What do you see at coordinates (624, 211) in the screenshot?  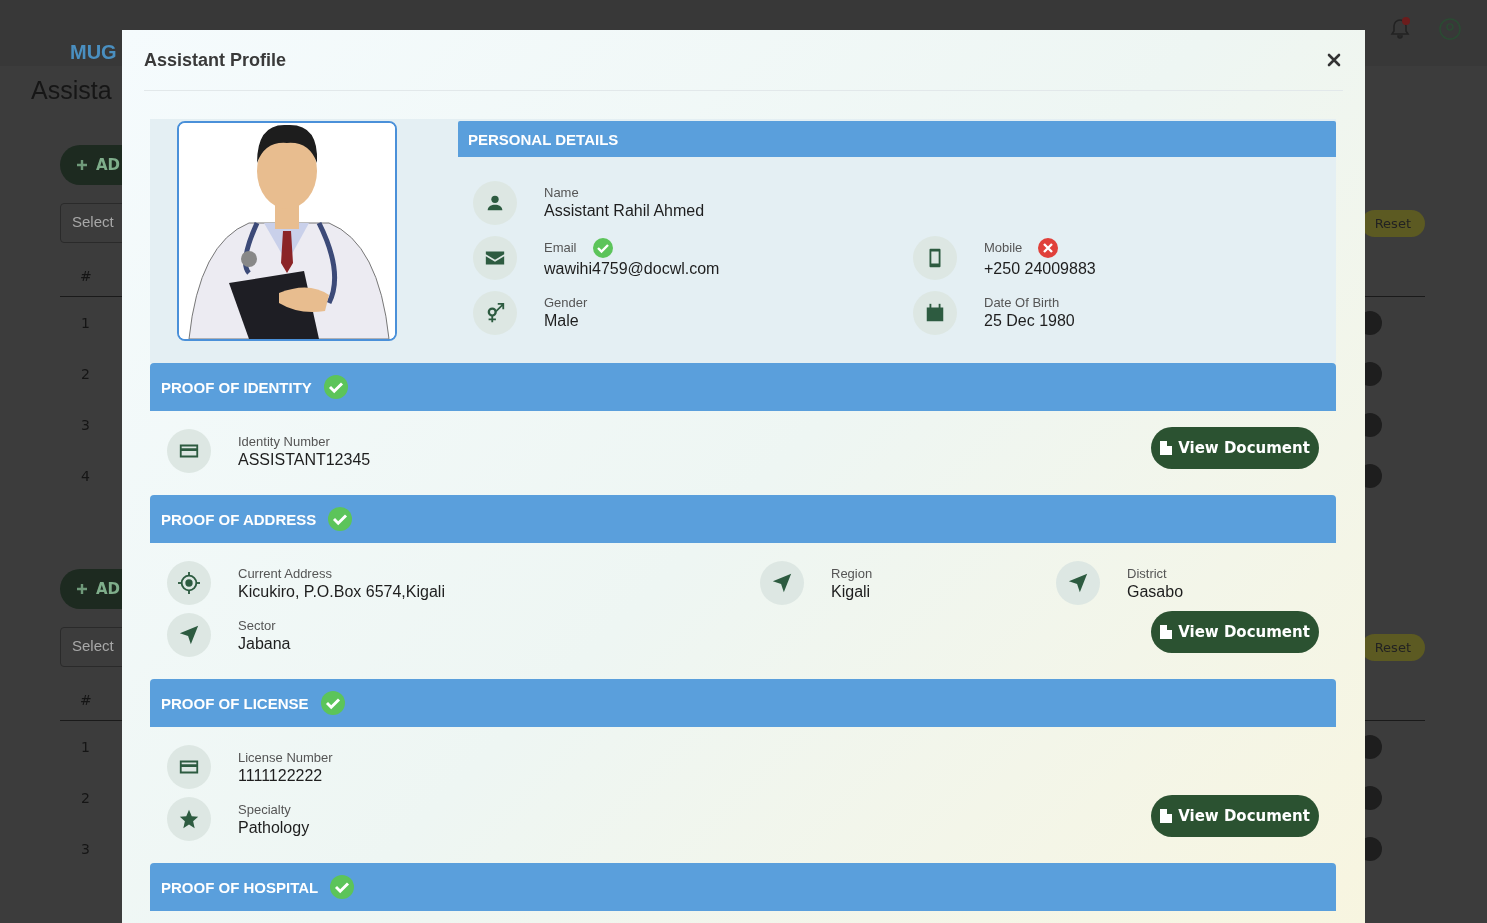 I see `field-value: Assistant Rahil Ahmed` at bounding box center [624, 211].